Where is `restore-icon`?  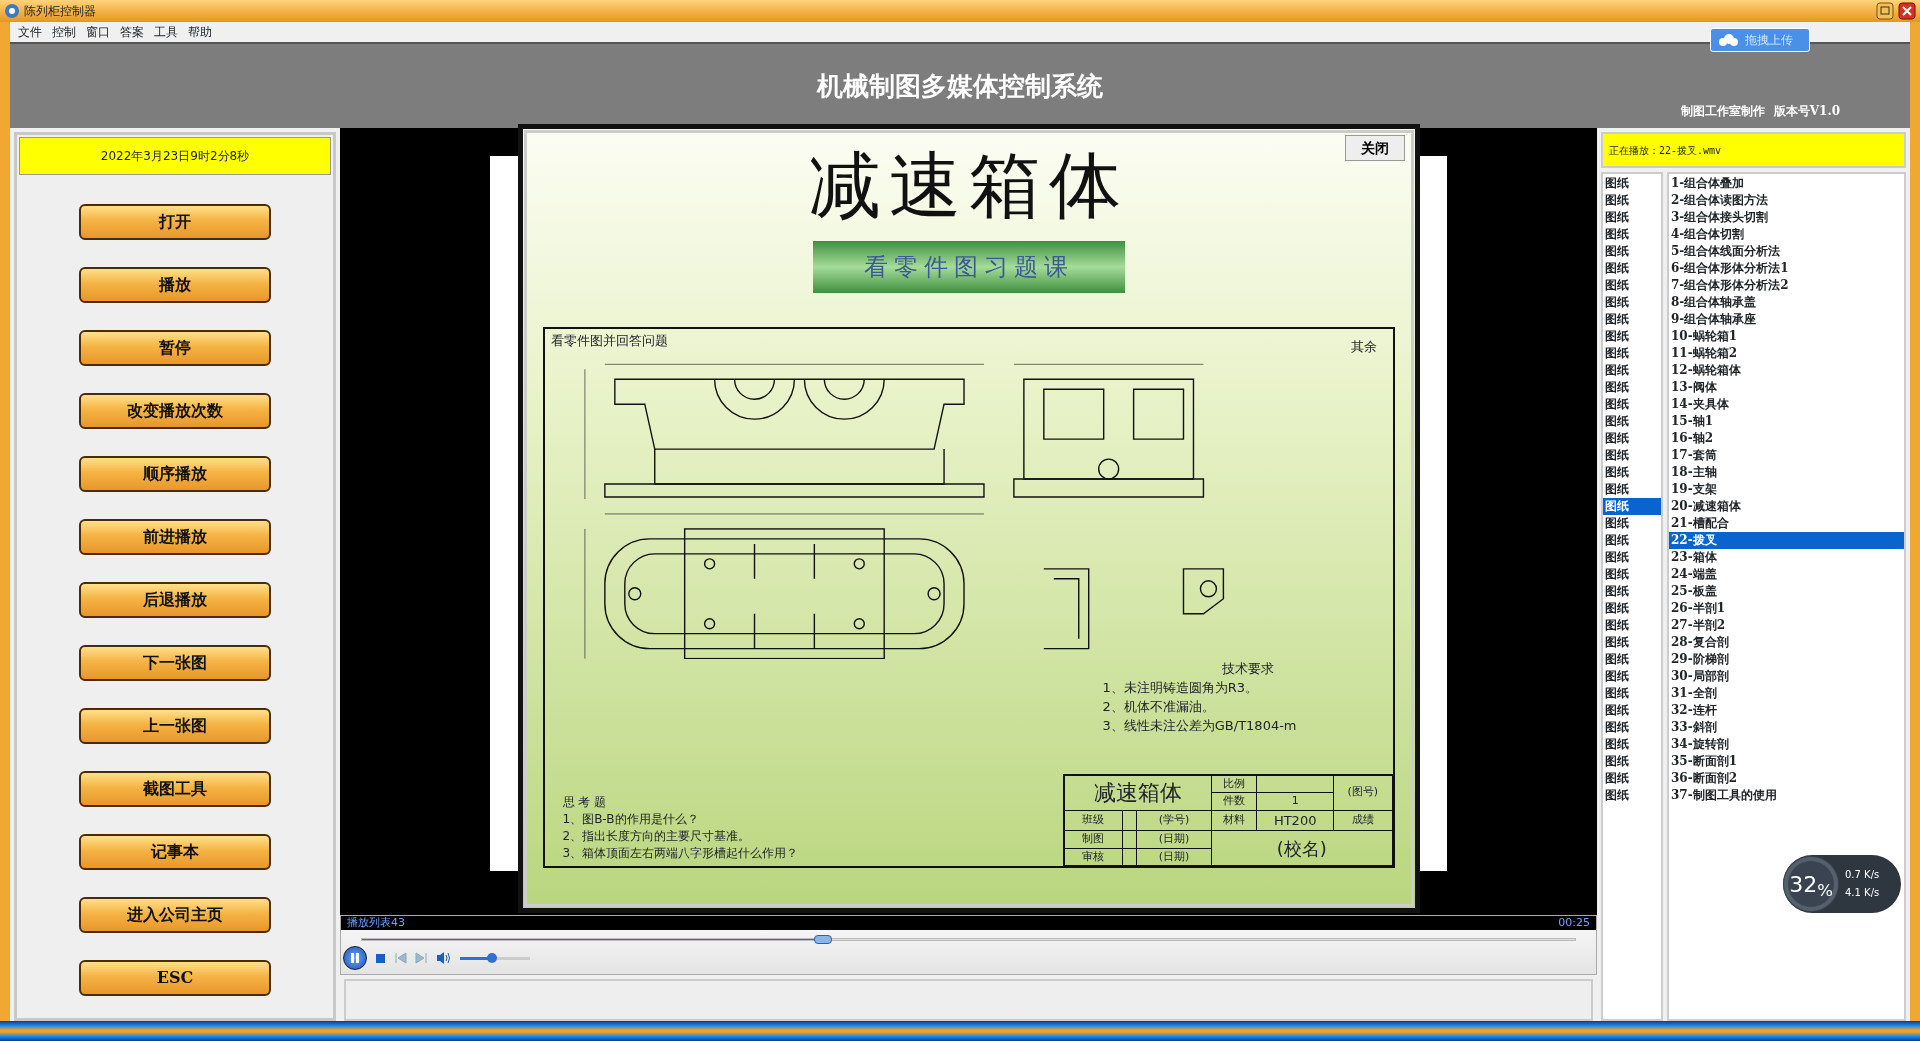 restore-icon is located at coordinates (1885, 11).